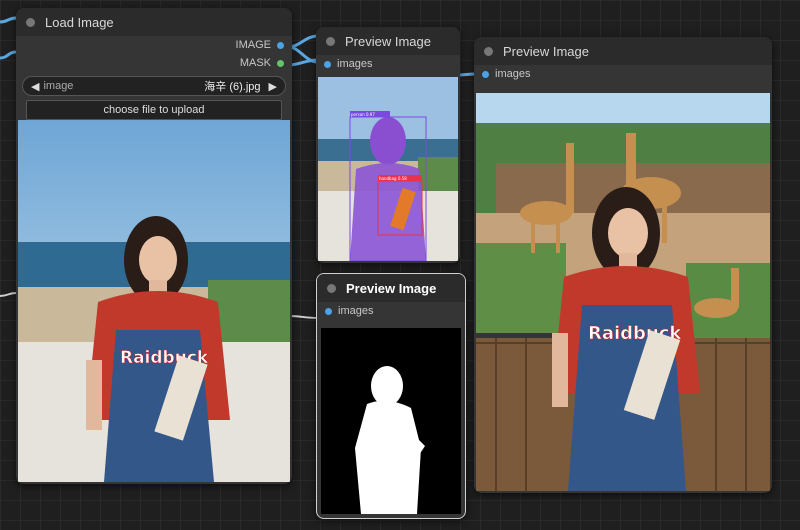  What do you see at coordinates (232, 87) in the screenshot?
I see `image-widget-value: 海辛 (6).jpg` at bounding box center [232, 87].